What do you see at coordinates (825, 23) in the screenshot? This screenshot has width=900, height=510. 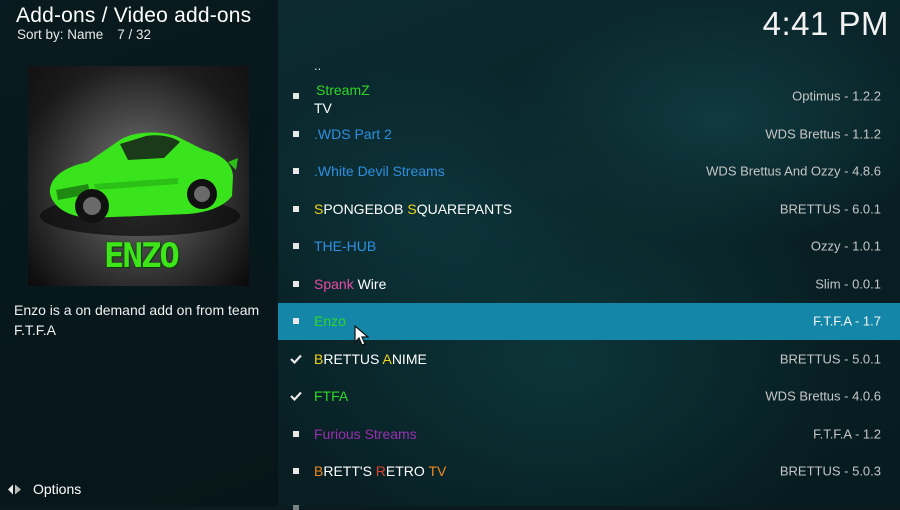 I see `clock: 4:41 PM` at bounding box center [825, 23].